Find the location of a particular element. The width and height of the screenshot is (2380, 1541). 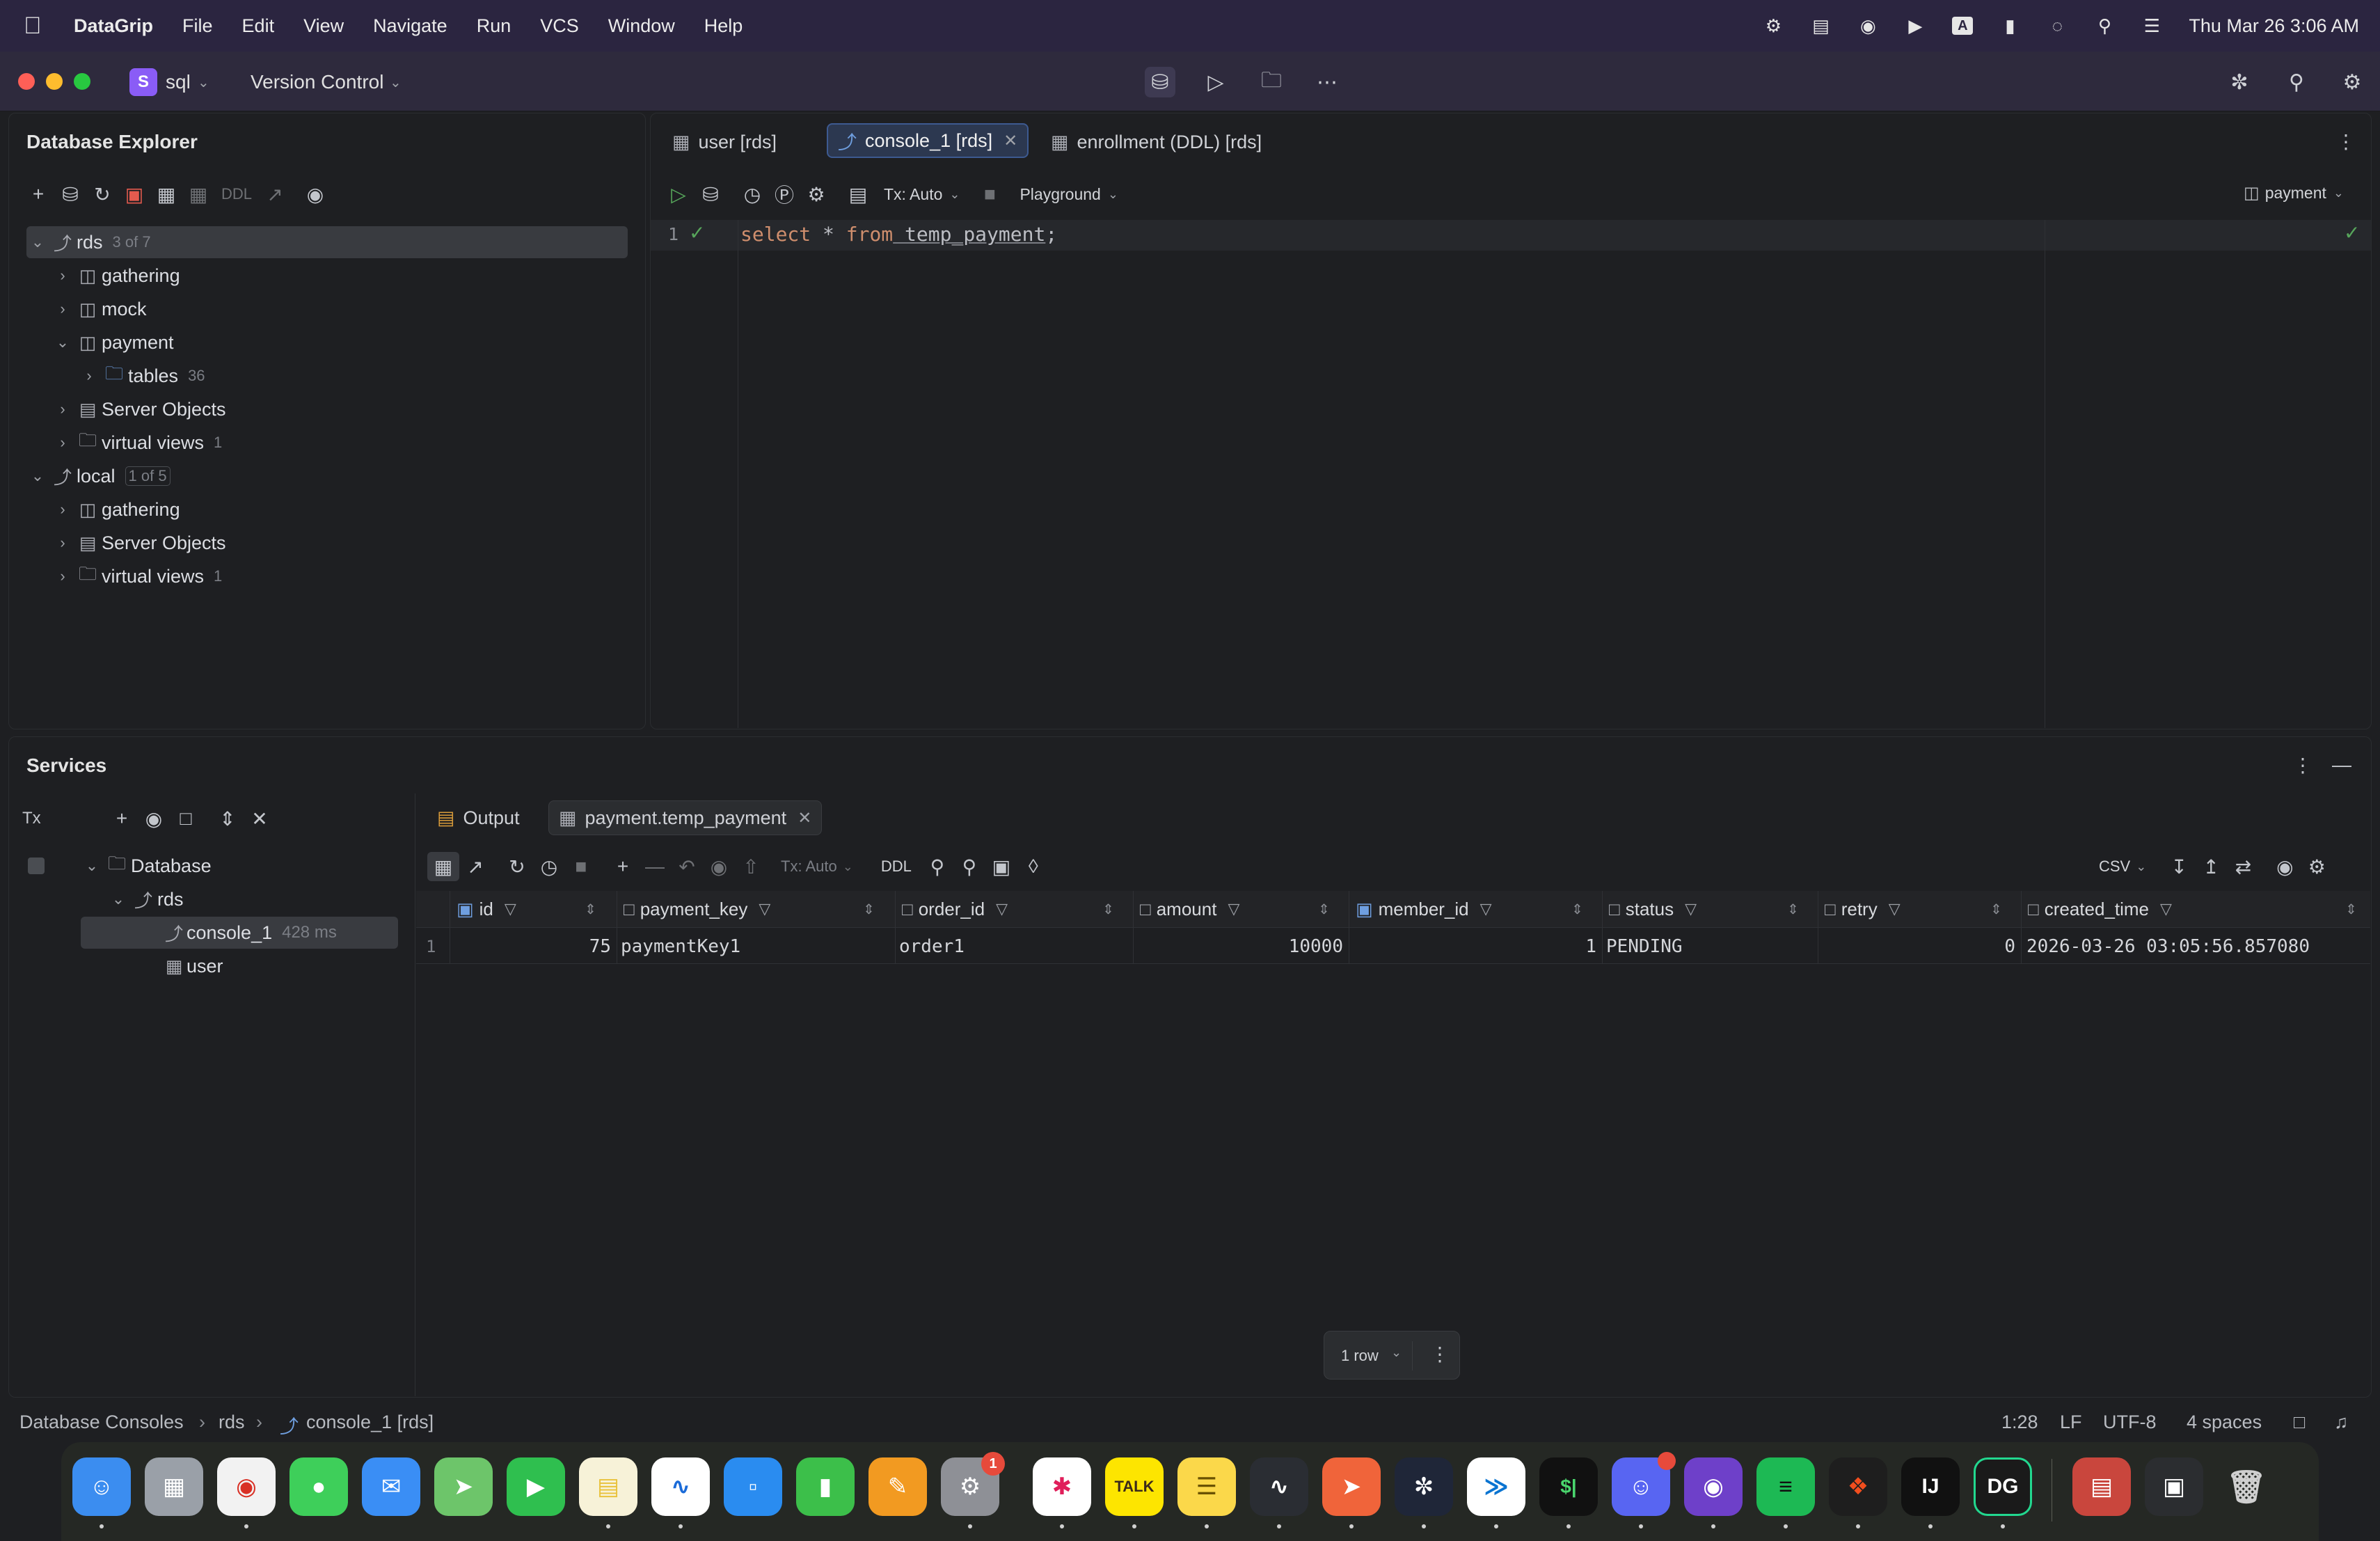

chrome-icon: ◉ is located at coordinates (246, 1486).